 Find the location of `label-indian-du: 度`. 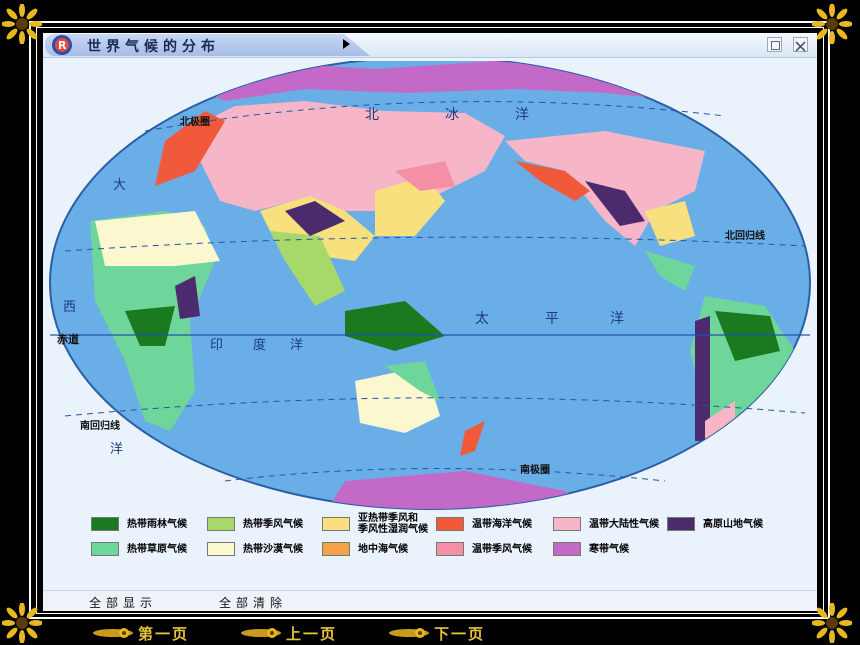

label-indian-du: 度 is located at coordinates (259, 345).